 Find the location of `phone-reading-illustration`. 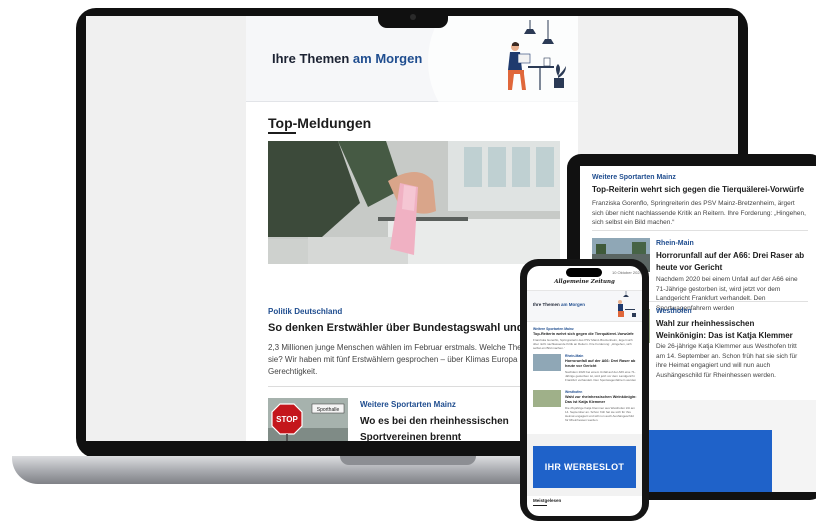

phone-reading-illustration is located at coordinates (627, 304).